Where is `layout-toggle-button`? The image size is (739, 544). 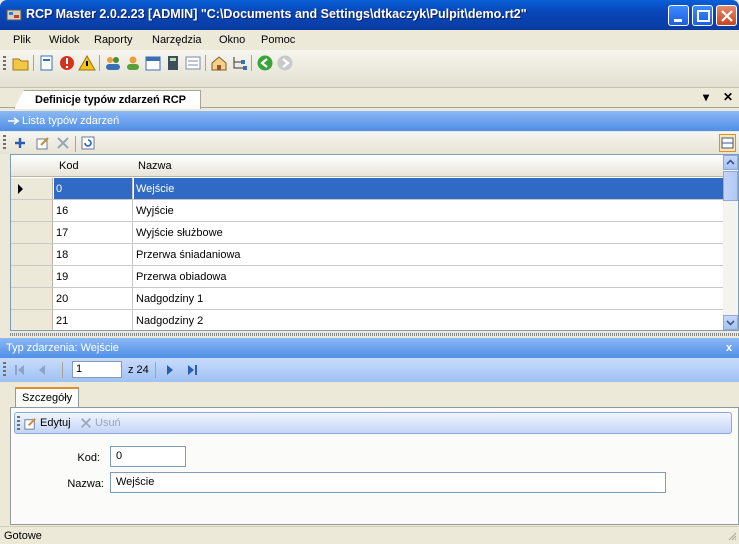 layout-toggle-button is located at coordinates (727, 143).